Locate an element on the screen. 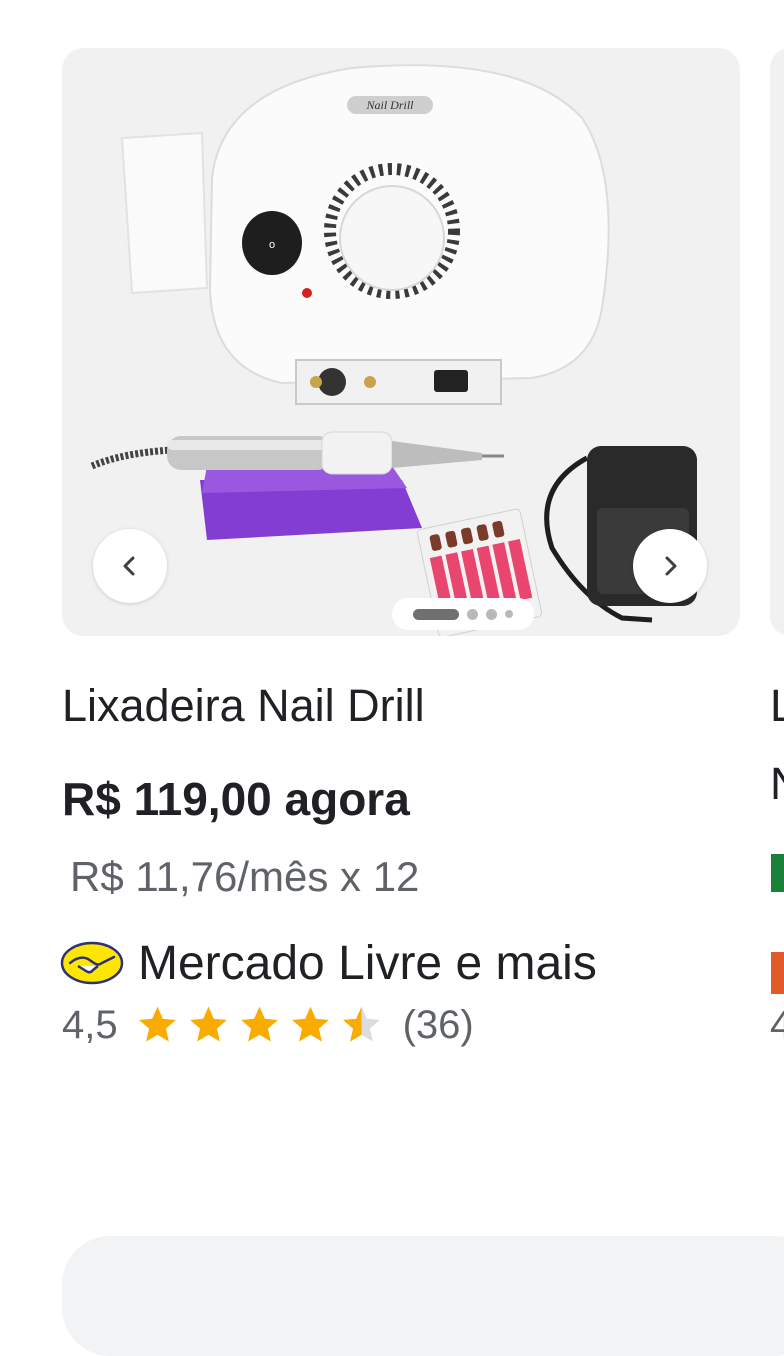 The image size is (784, 1356). next-product-seller-logo-fragment is located at coordinates (777, 973).